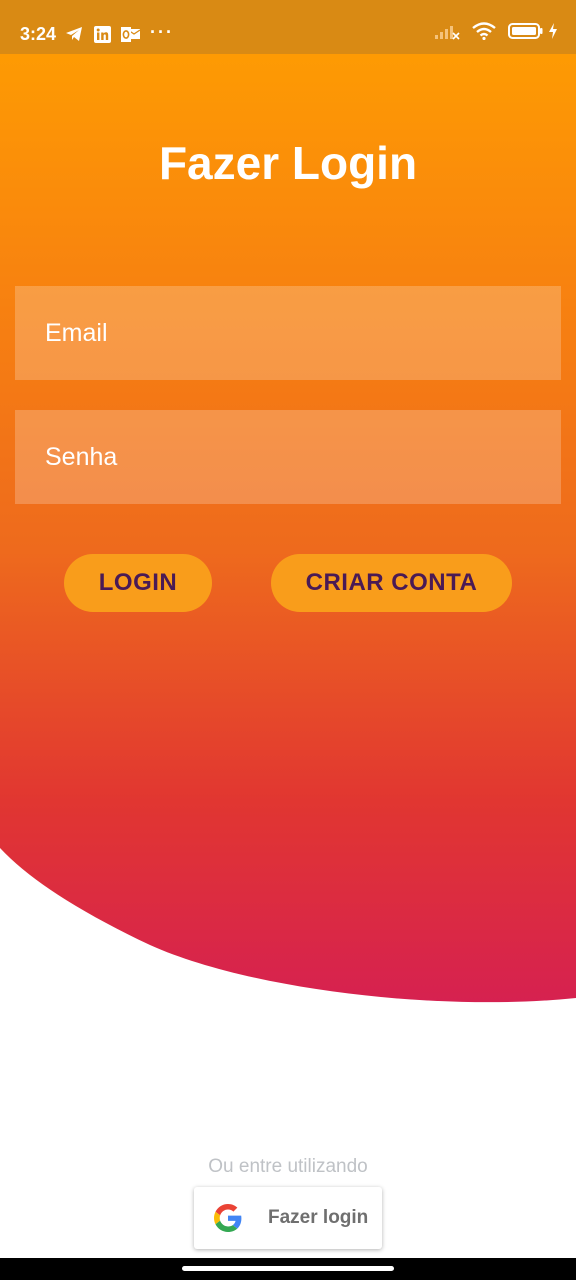  Describe the element at coordinates (288, 457) in the screenshot. I see `password-field` at that location.